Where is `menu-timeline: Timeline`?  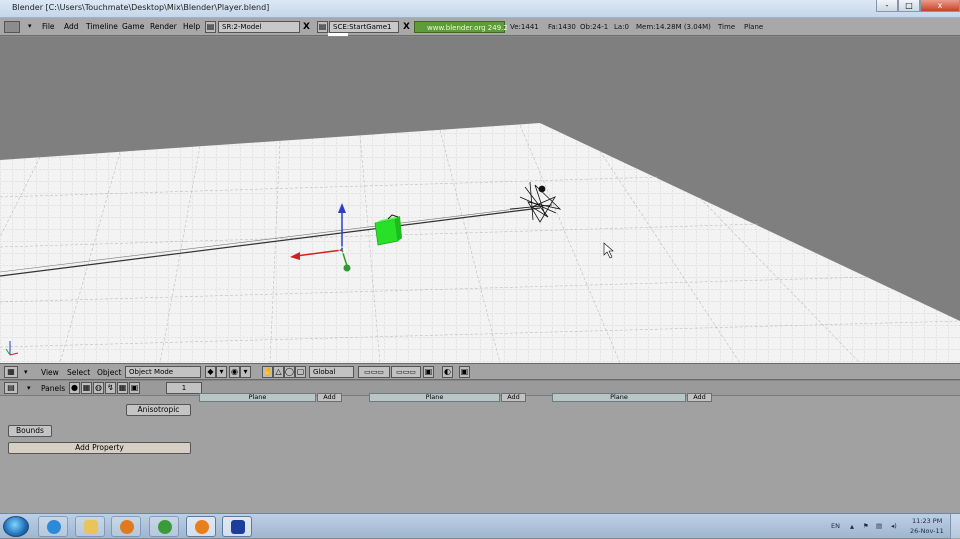 menu-timeline: Timeline is located at coordinates (102, 26).